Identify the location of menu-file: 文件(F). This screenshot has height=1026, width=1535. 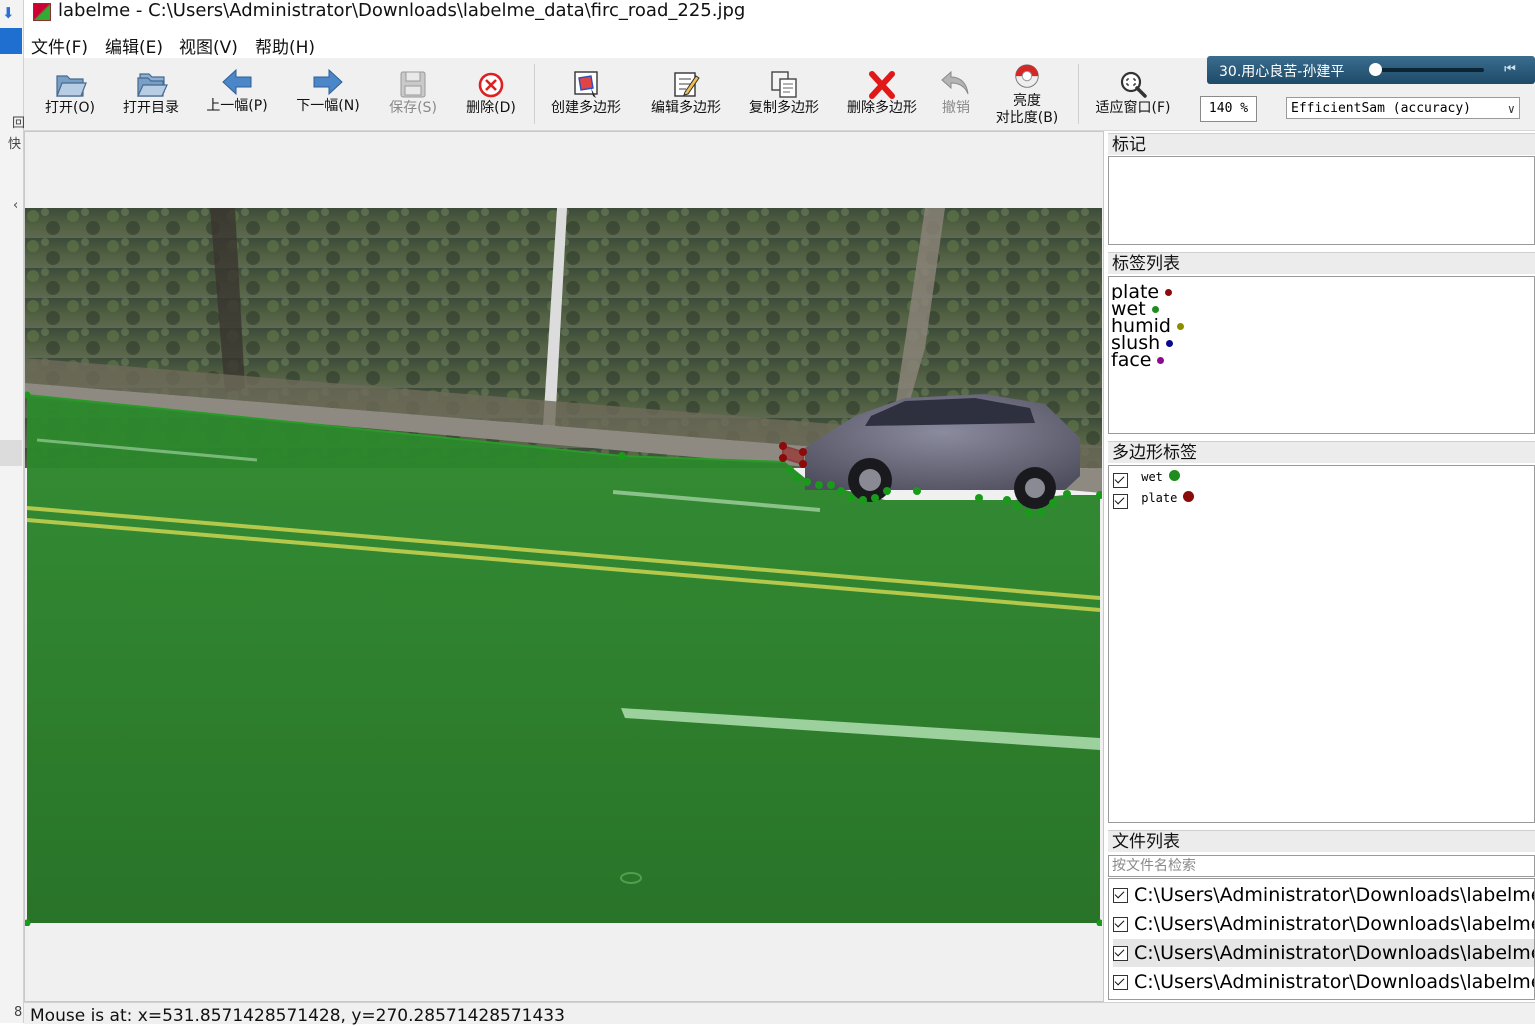
(59, 45).